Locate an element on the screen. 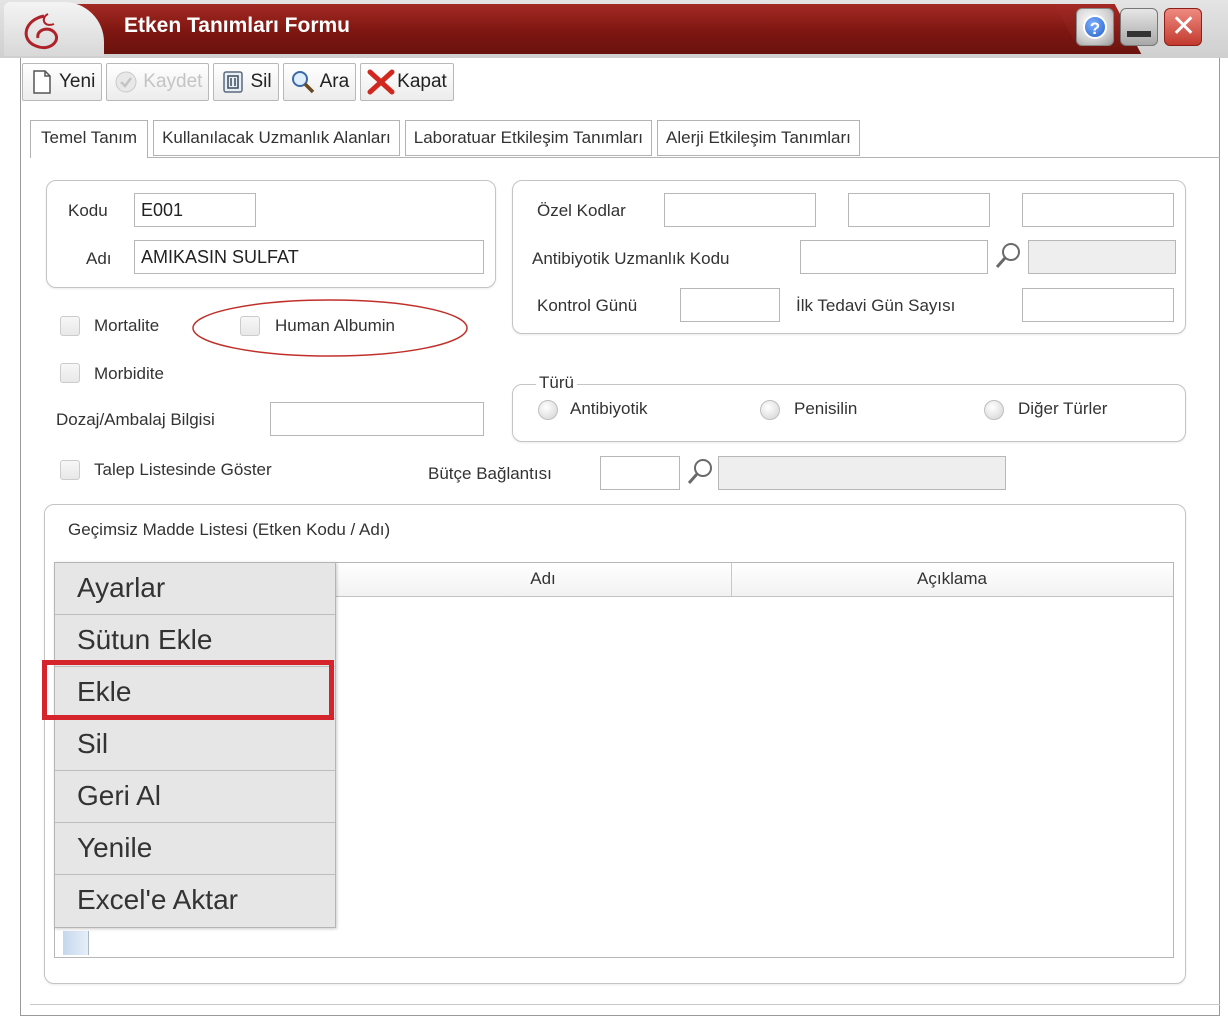 This screenshot has height=1016, width=1228. save-button-label: Kaydet is located at coordinates (173, 81).